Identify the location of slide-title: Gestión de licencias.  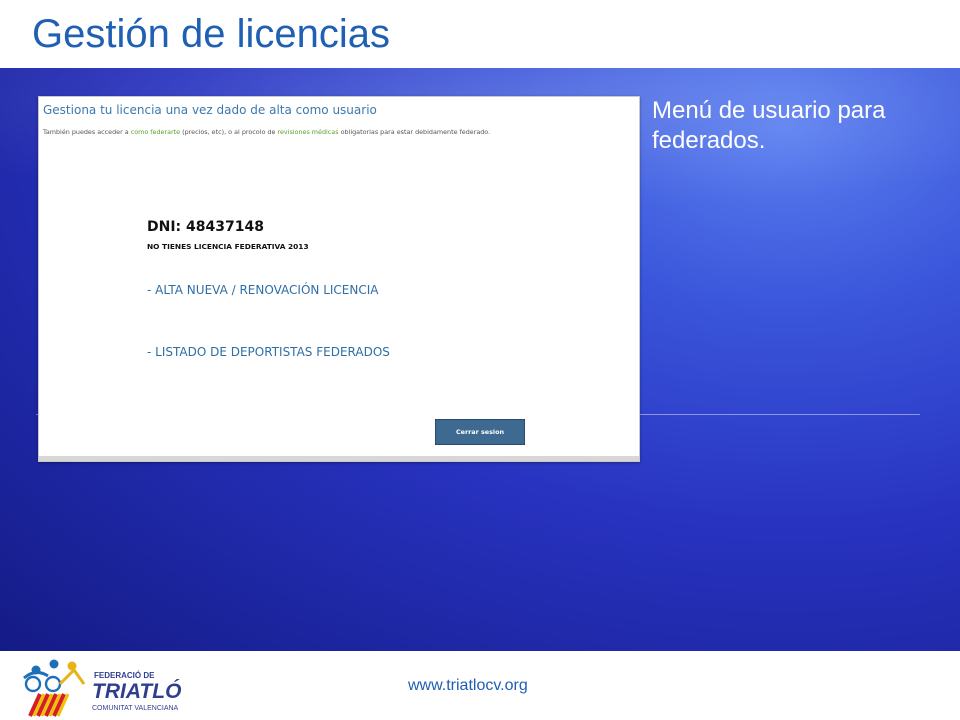
(211, 34).